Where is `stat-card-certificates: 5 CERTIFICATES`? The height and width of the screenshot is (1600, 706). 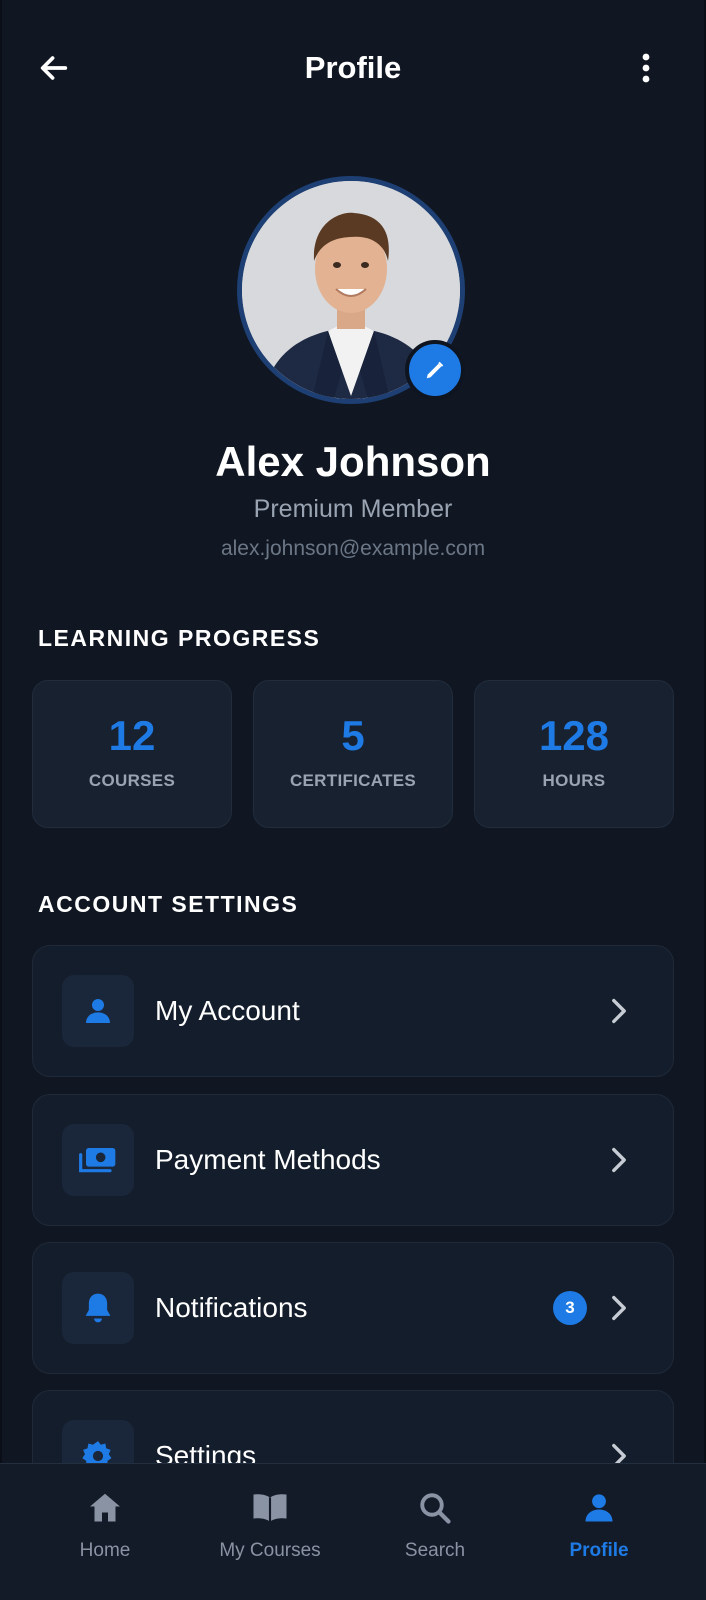 stat-card-certificates: 5 CERTIFICATES is located at coordinates (353, 754).